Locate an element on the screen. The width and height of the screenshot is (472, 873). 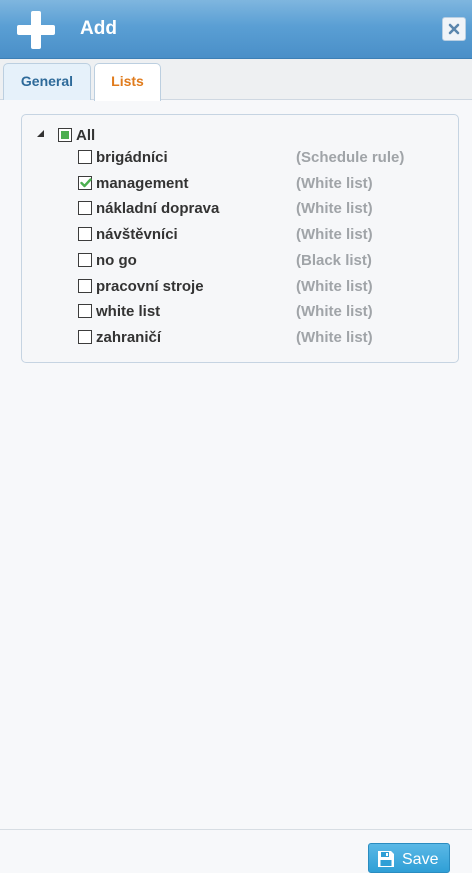
list-item-type: (Schedule rule) is located at coordinates (350, 157).